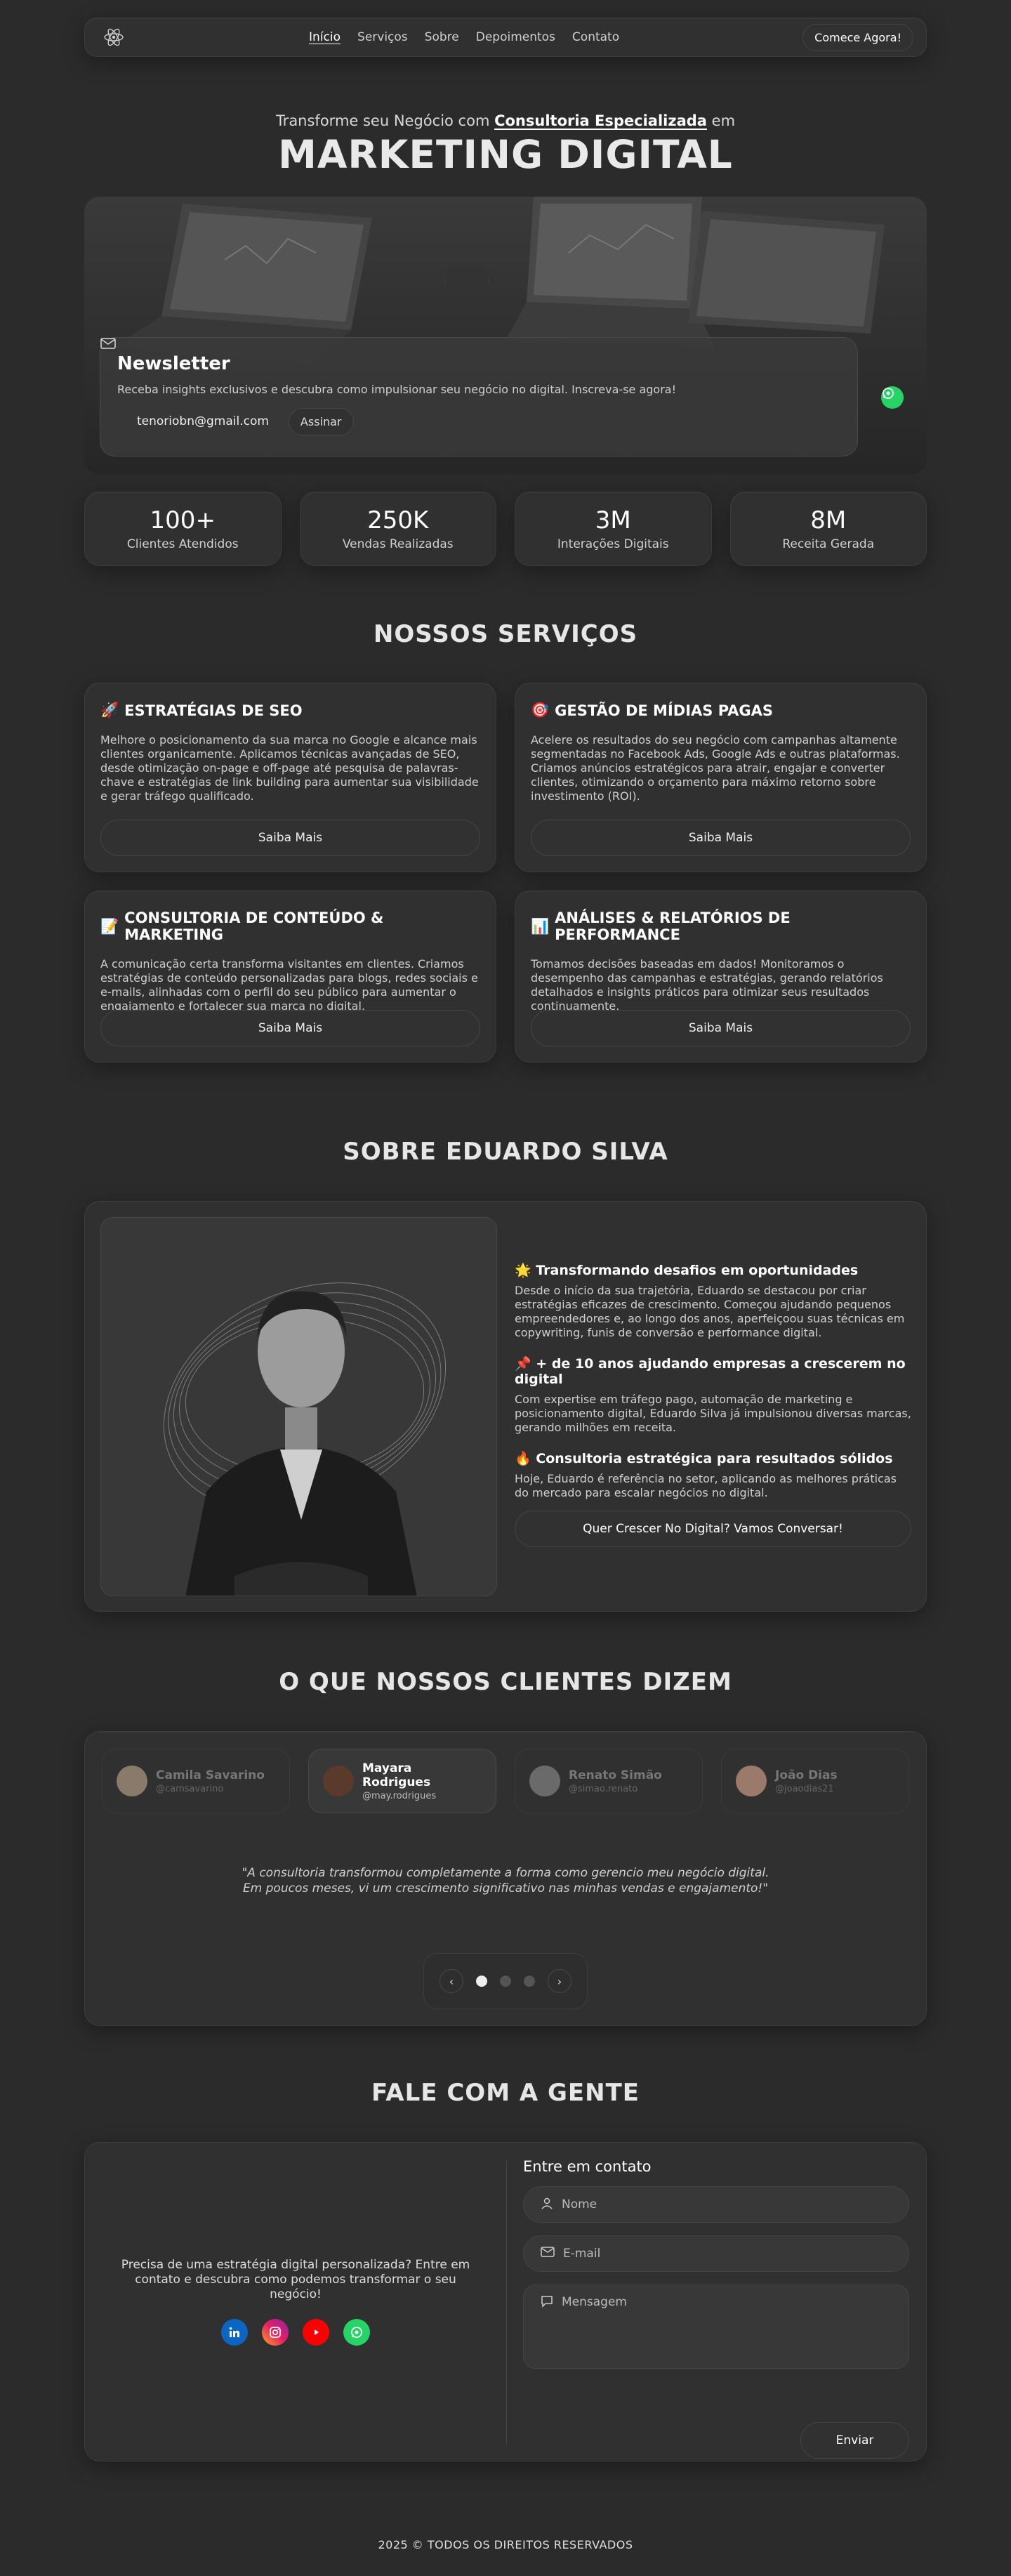  I want to click on hero-title: MARKETING DIGITAL, so click(505, 154).